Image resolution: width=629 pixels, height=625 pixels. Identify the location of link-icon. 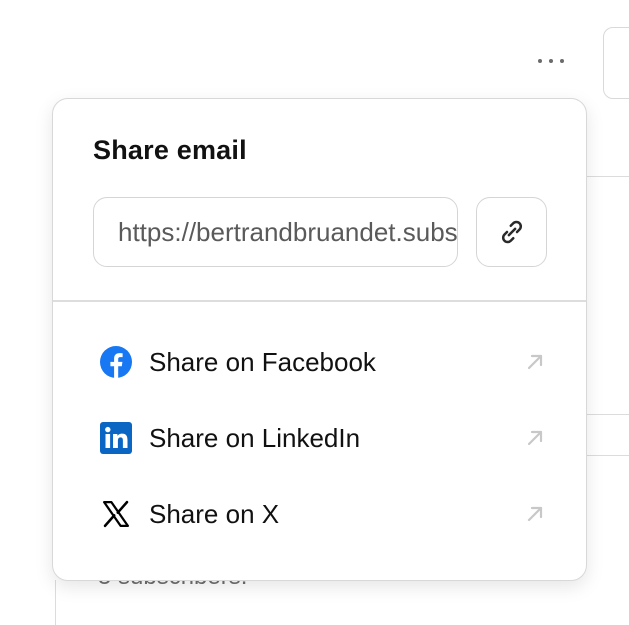
(511, 232).